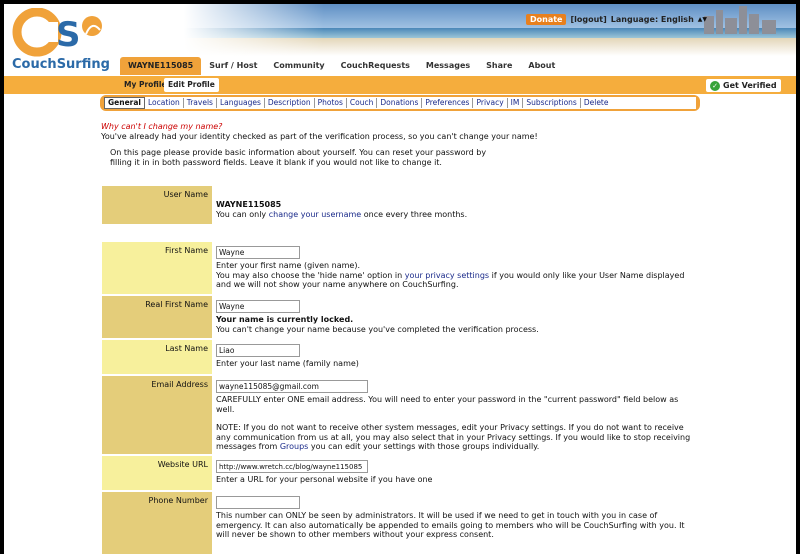 This screenshot has width=800, height=554. I want to click on privacy-settings-link: your privacy settings, so click(447, 275).